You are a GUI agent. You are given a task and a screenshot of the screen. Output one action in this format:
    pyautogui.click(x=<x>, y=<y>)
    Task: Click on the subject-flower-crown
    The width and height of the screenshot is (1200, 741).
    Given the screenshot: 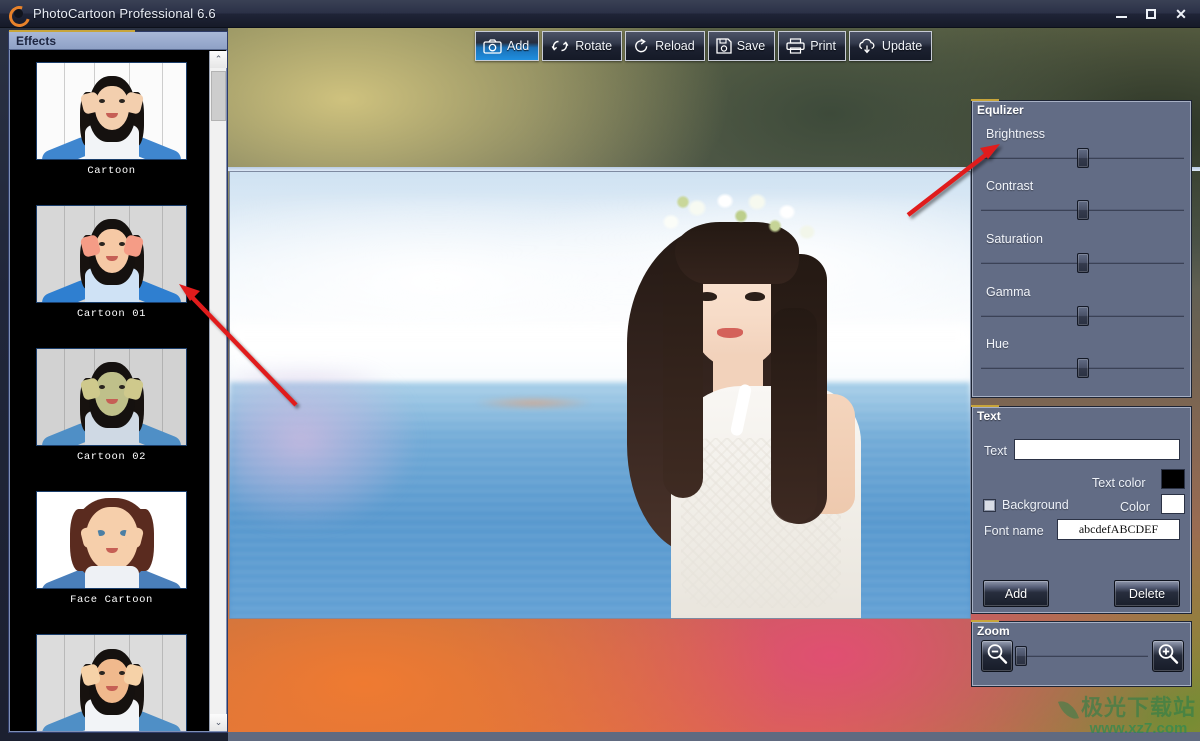 What is the action you would take?
    pyautogui.click(x=737, y=227)
    